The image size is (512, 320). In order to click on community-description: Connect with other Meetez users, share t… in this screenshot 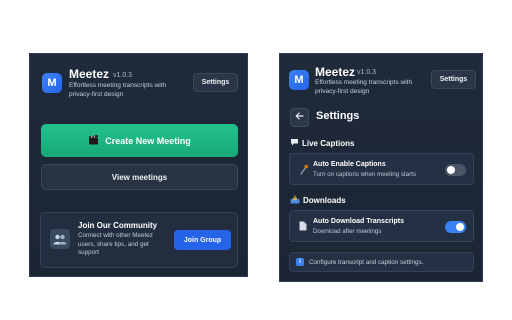, I will do `click(115, 244)`.